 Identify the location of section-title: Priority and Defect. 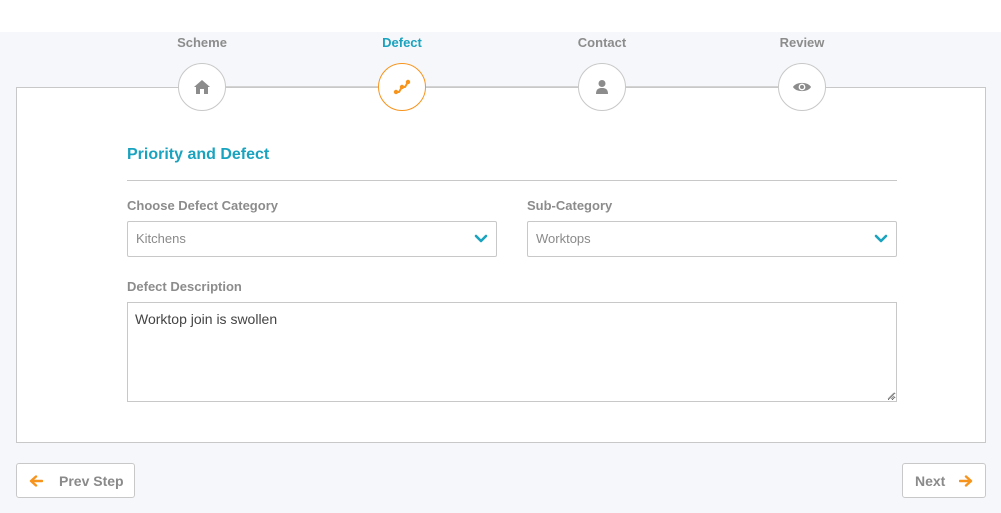
(198, 154).